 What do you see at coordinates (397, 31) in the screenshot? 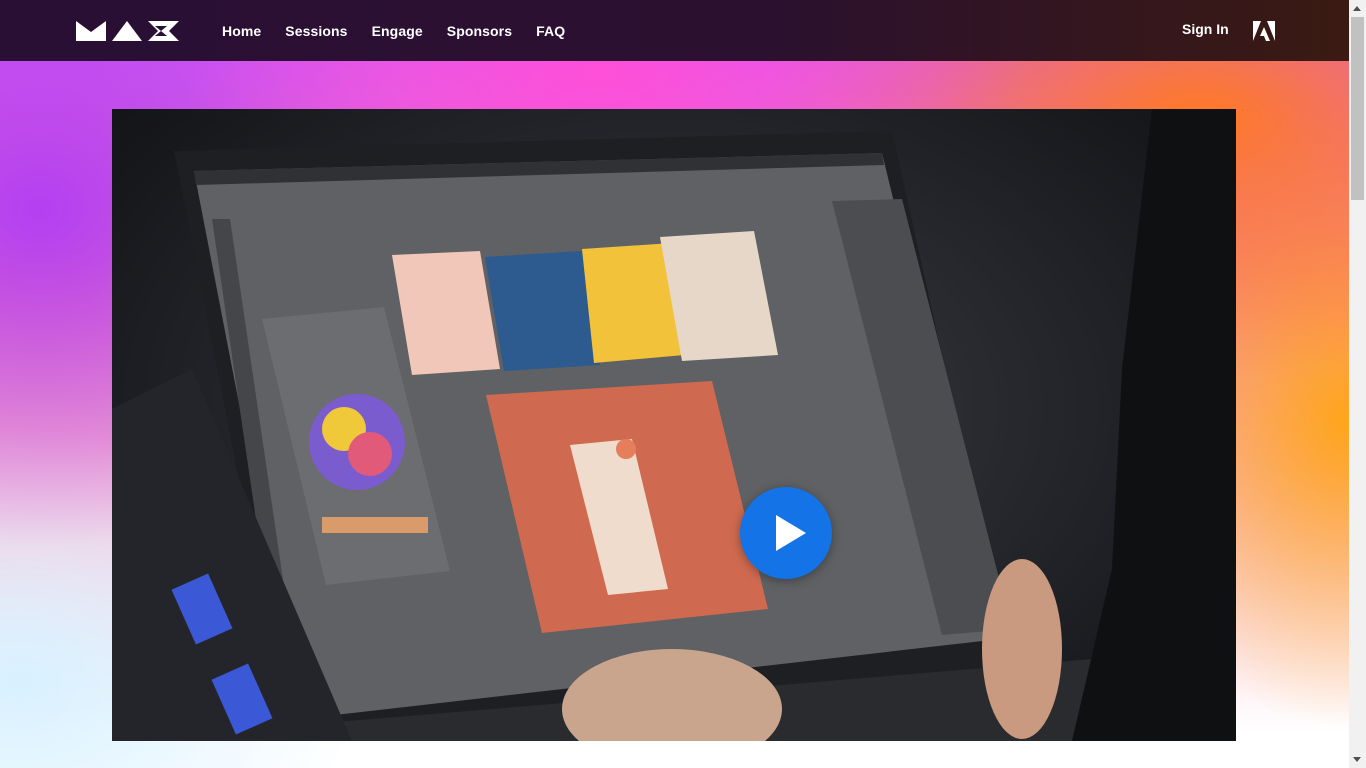
I see `nav-link-engage: Engage` at bounding box center [397, 31].